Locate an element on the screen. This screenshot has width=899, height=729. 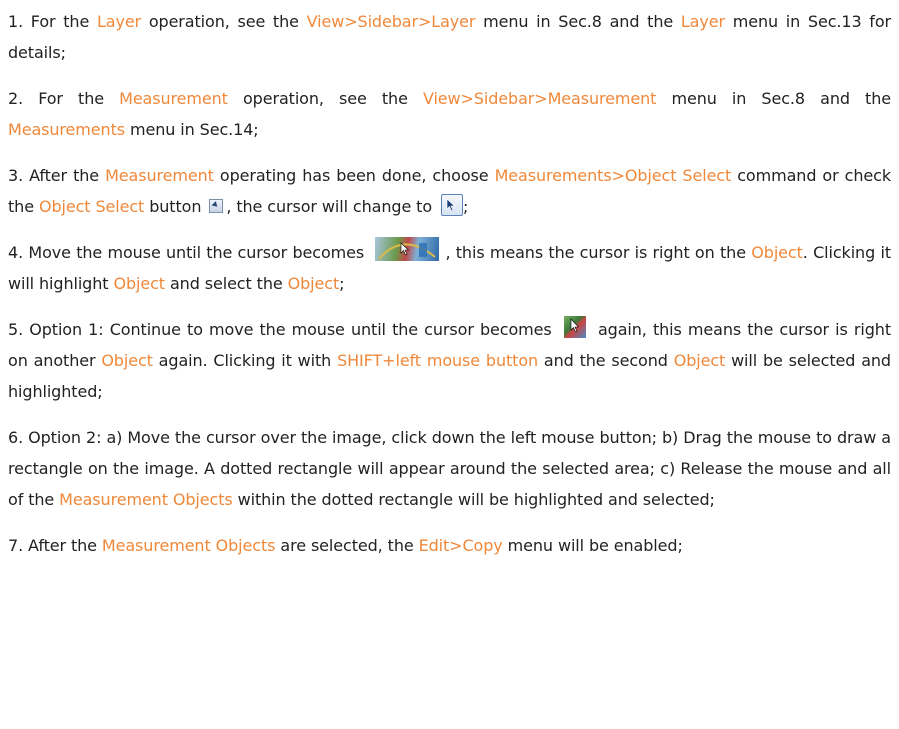
step-1-text: menu in Sec.8 and the is located at coordinates (578, 21).